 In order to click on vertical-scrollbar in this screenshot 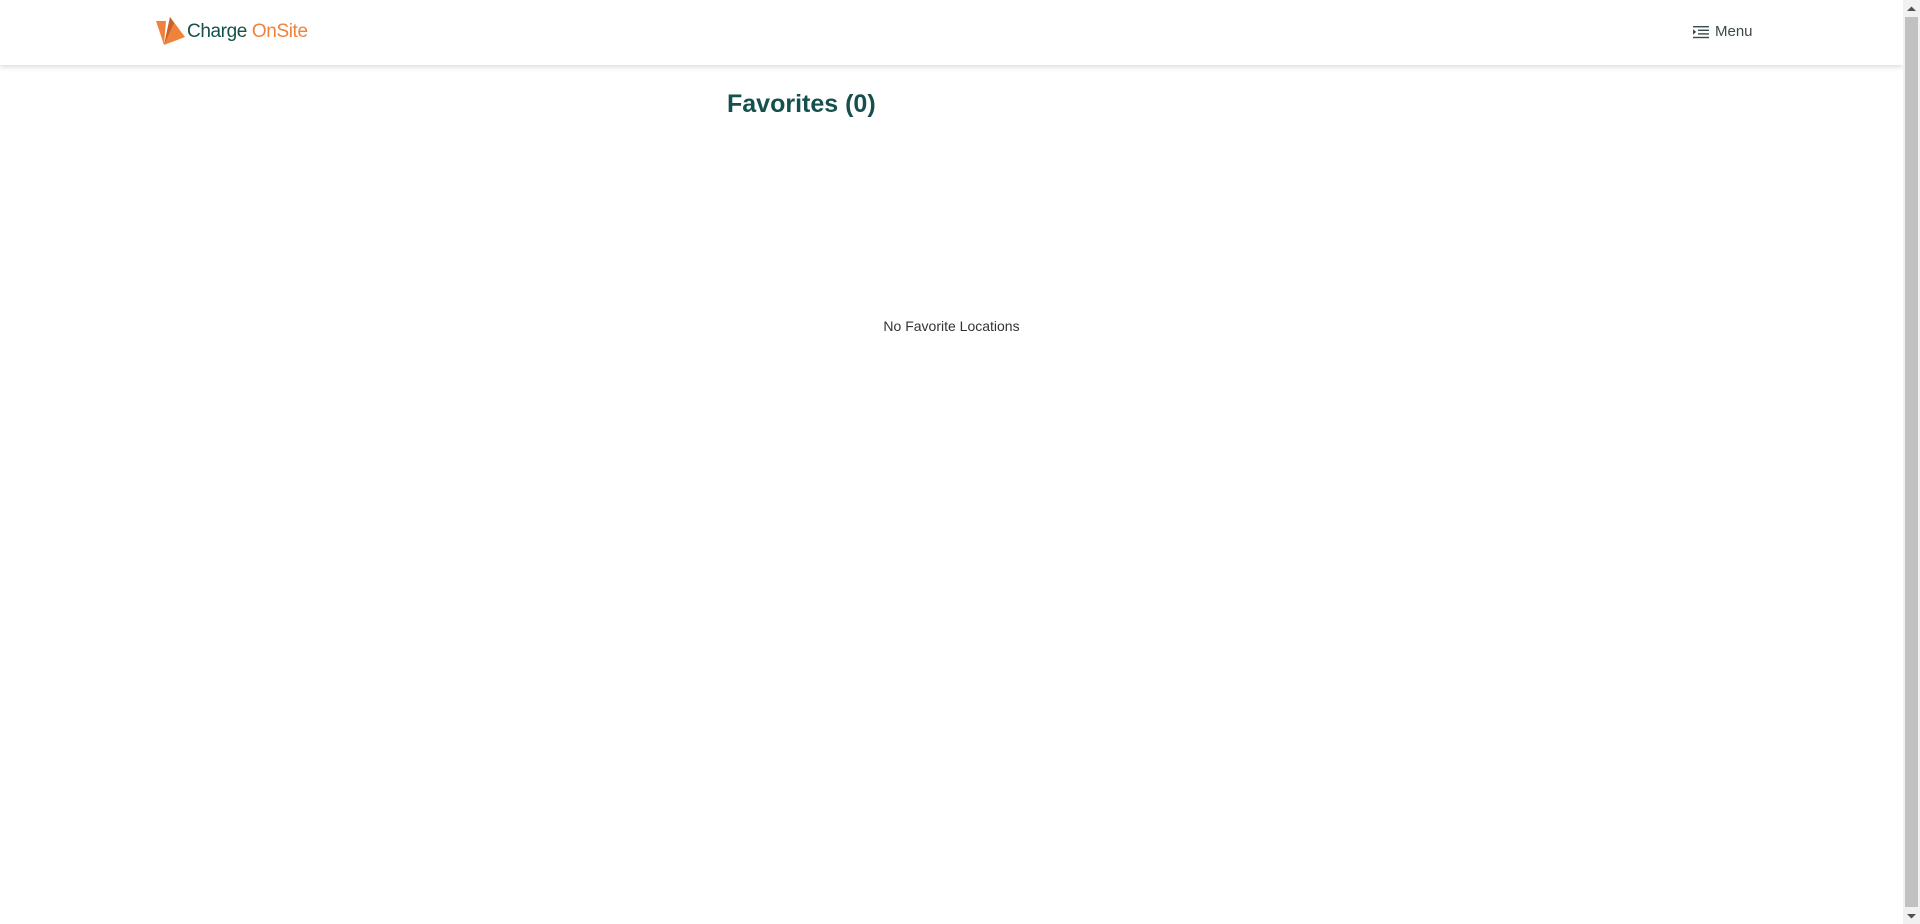, I will do `click(1911, 462)`.